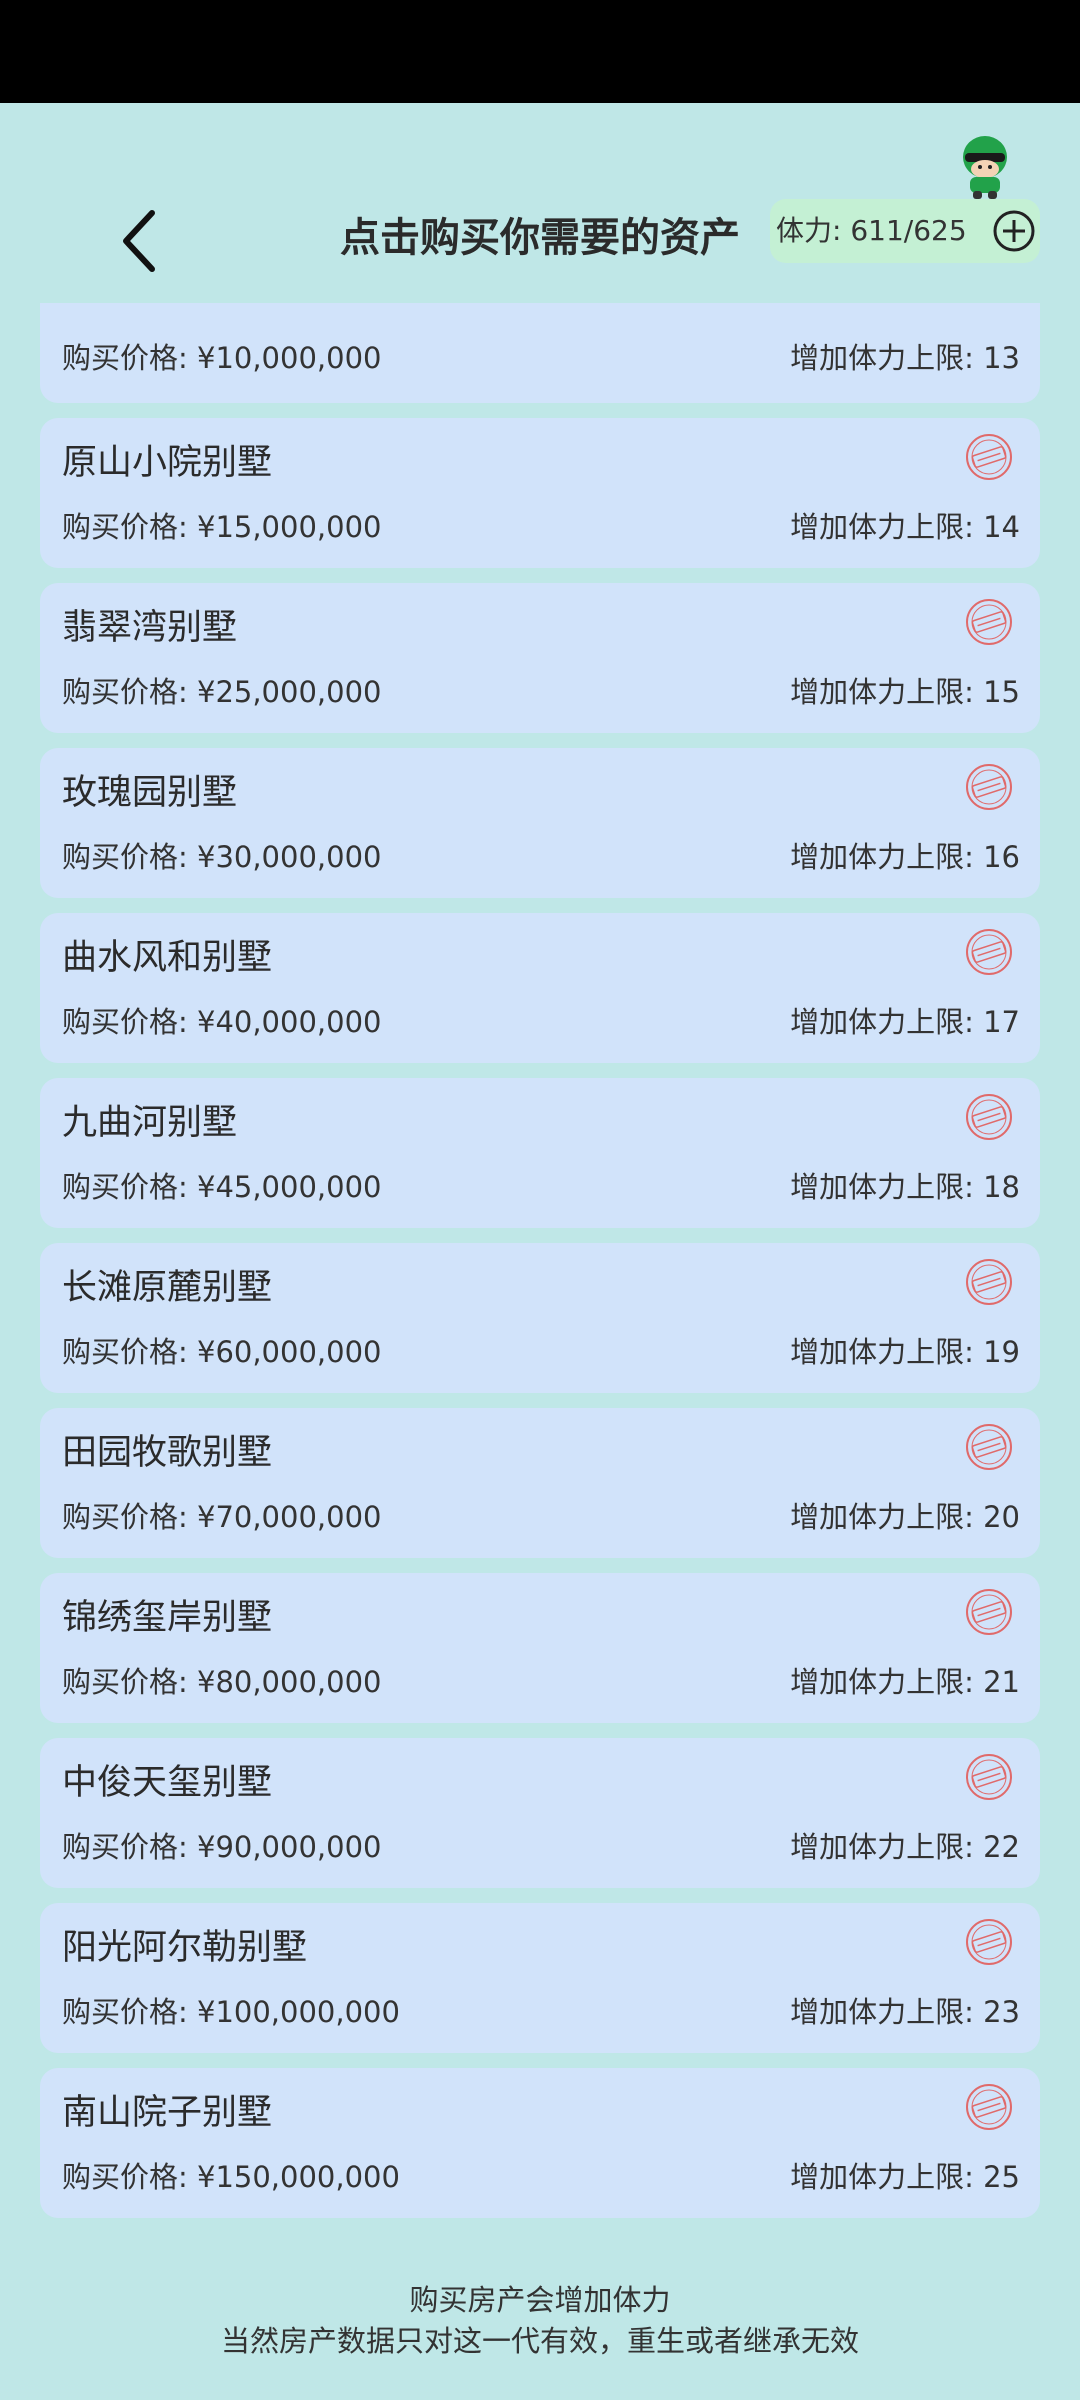  What do you see at coordinates (540, 51) in the screenshot?
I see `status-bar` at bounding box center [540, 51].